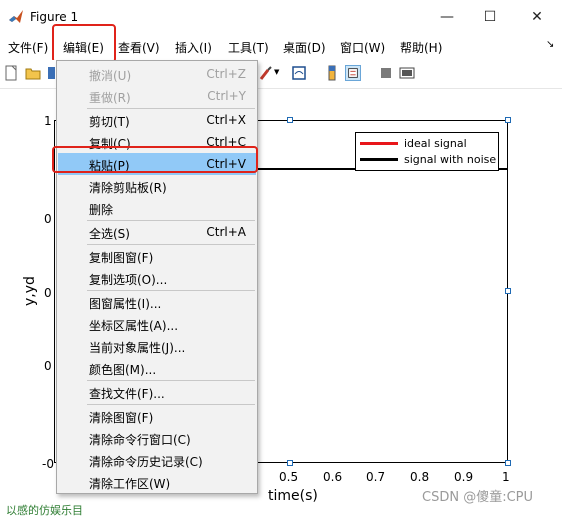  What do you see at coordinates (157, 96) in the screenshot?
I see `menu-item-redo: 重做(R) Ctrl+Y` at bounding box center [157, 96].